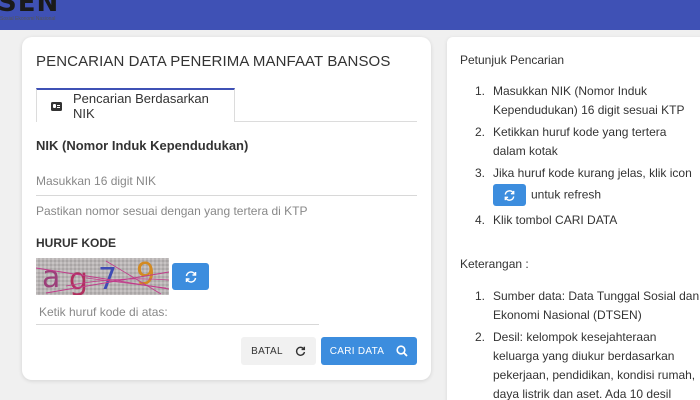 The width and height of the screenshot is (700, 400). What do you see at coordinates (213, 61) in the screenshot?
I see `page-title: PENCARIAN DATA PENERIMA MANFAAT BANSOS` at bounding box center [213, 61].